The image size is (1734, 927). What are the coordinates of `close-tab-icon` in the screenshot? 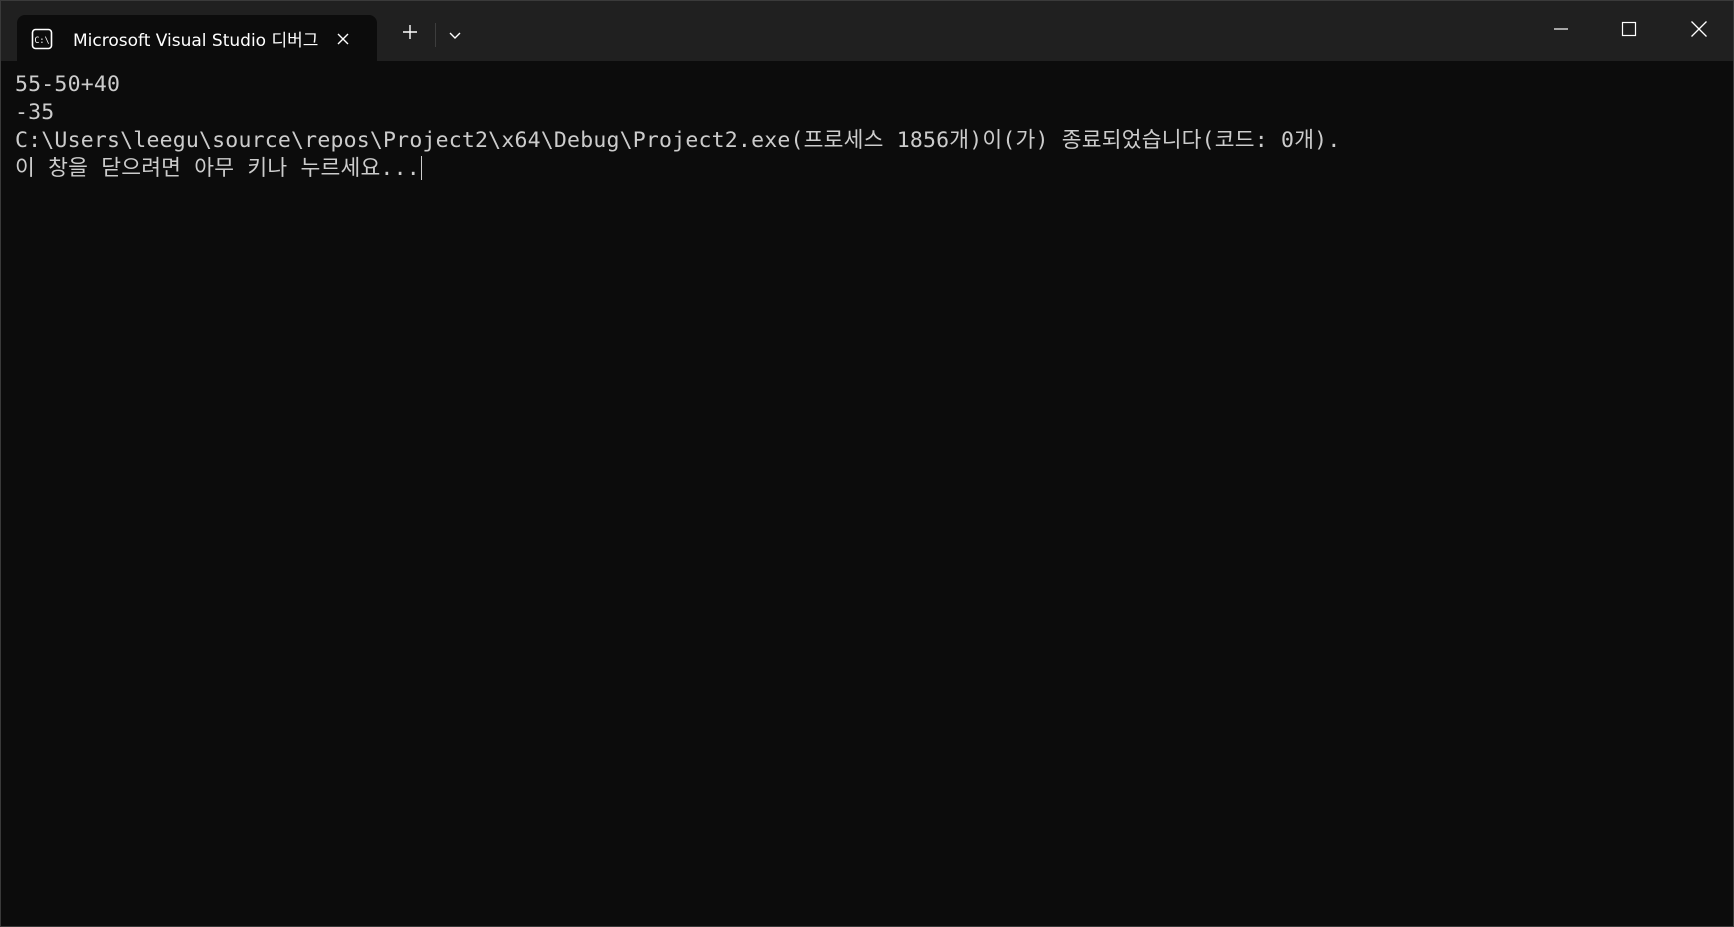 It's located at (343, 39).